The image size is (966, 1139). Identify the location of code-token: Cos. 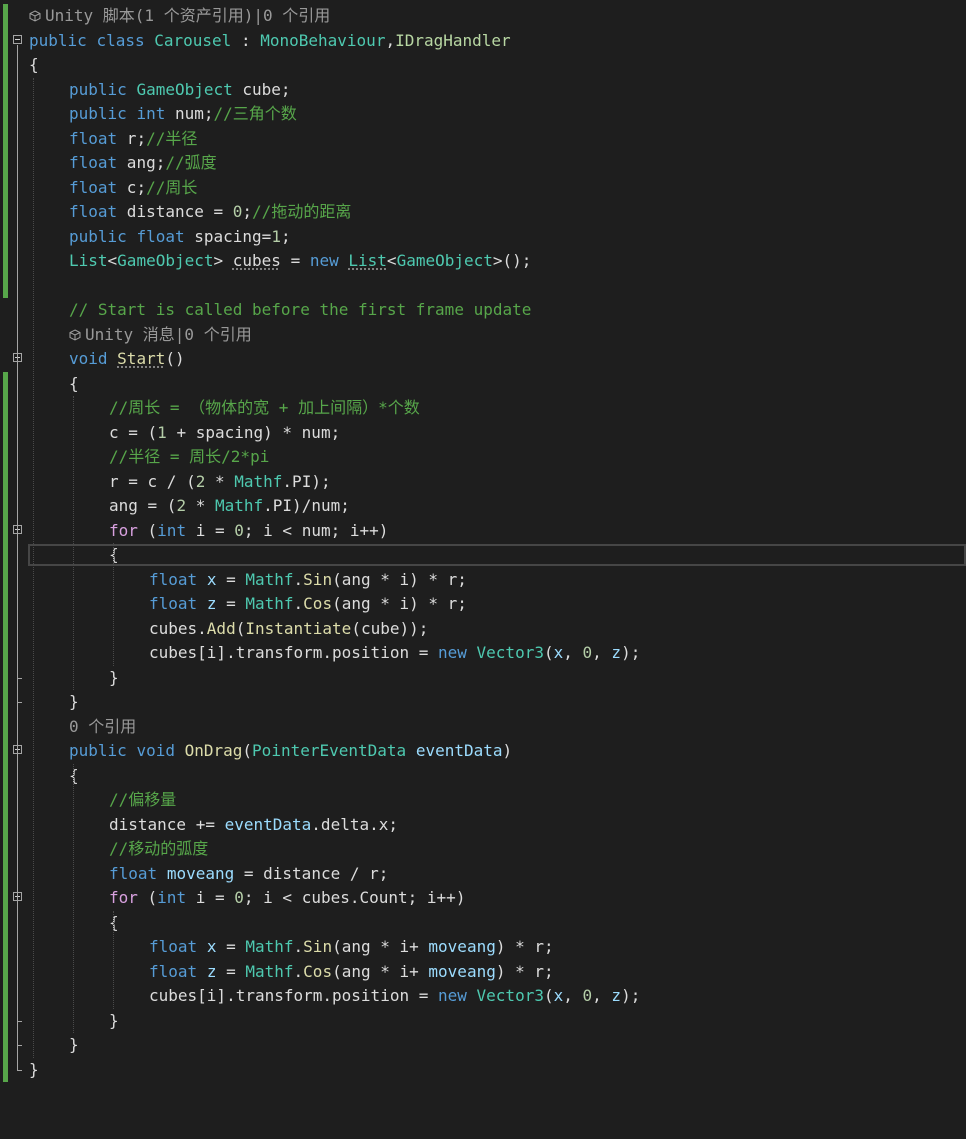
(318, 971).